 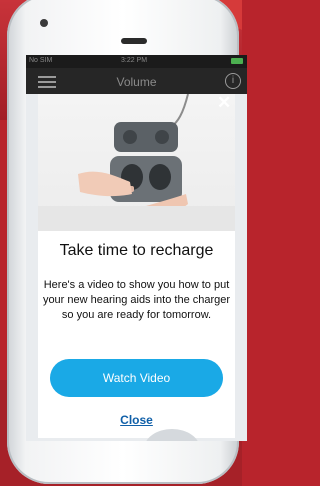 I want to click on page-title: Volume, so click(x=136, y=82).